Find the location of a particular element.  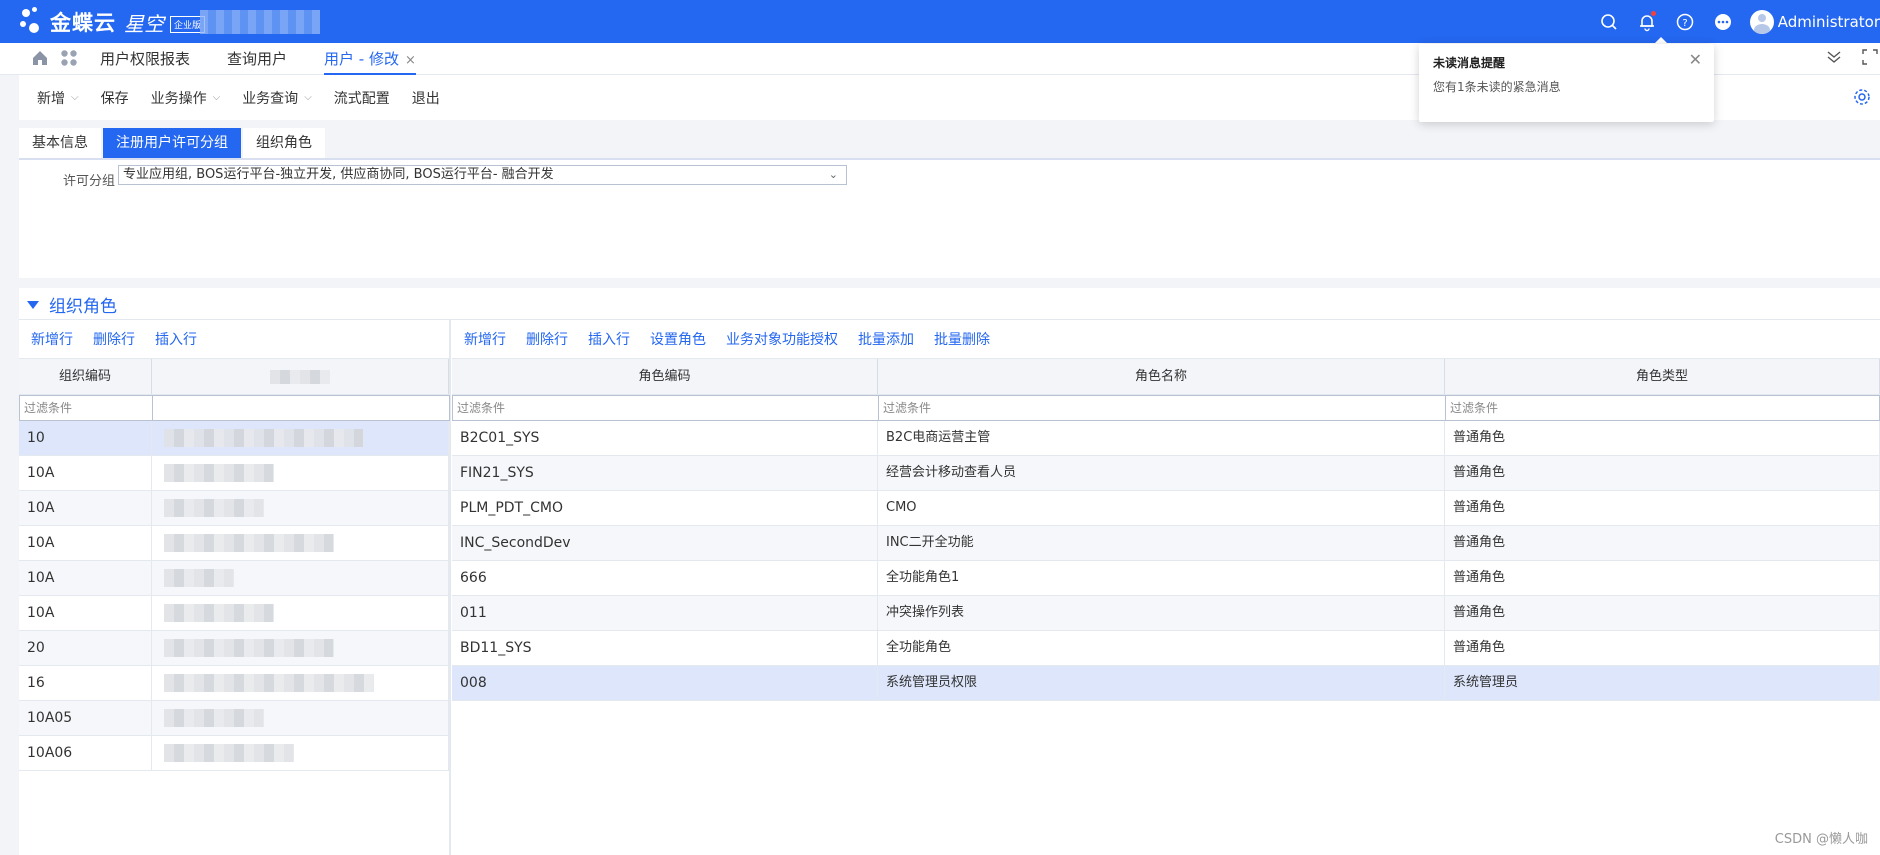

notification-title: 未读消息提醒 is located at coordinates (1469, 63).